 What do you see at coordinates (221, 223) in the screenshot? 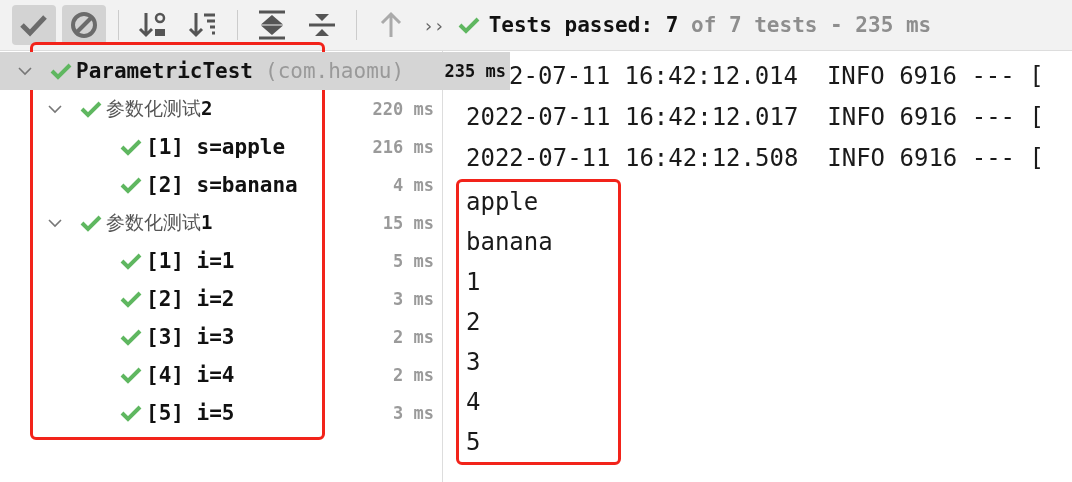
I see `tree-row: 参数化测试1 15 ms` at bounding box center [221, 223].